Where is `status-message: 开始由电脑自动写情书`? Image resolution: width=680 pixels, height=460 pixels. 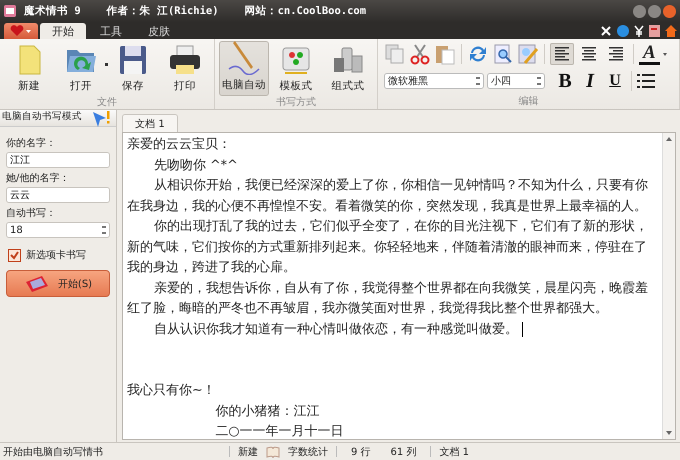 status-message: 开始由电脑自动写情书 is located at coordinates (53, 452).